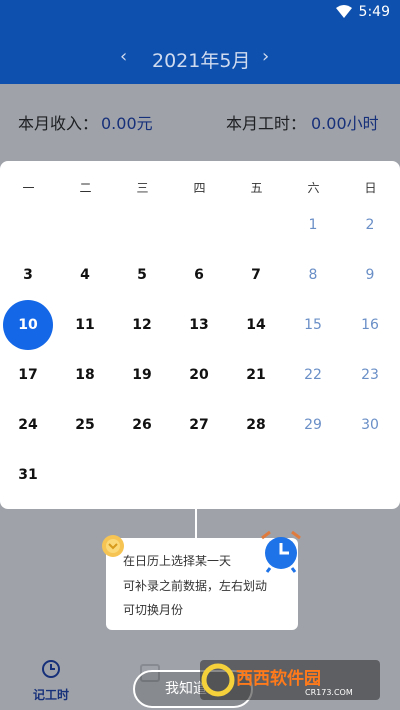  I want to click on prev-month-icon: ‹, so click(123, 56).